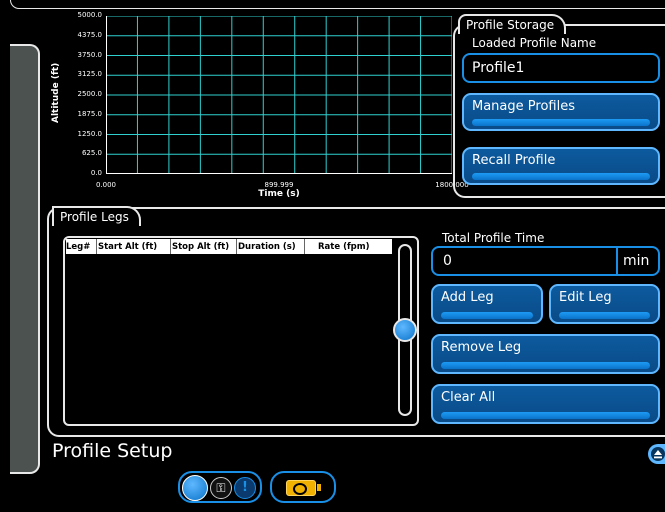 The image size is (665, 512). I want to click on chart-y-tick-label: 3750.0, so click(90, 54).